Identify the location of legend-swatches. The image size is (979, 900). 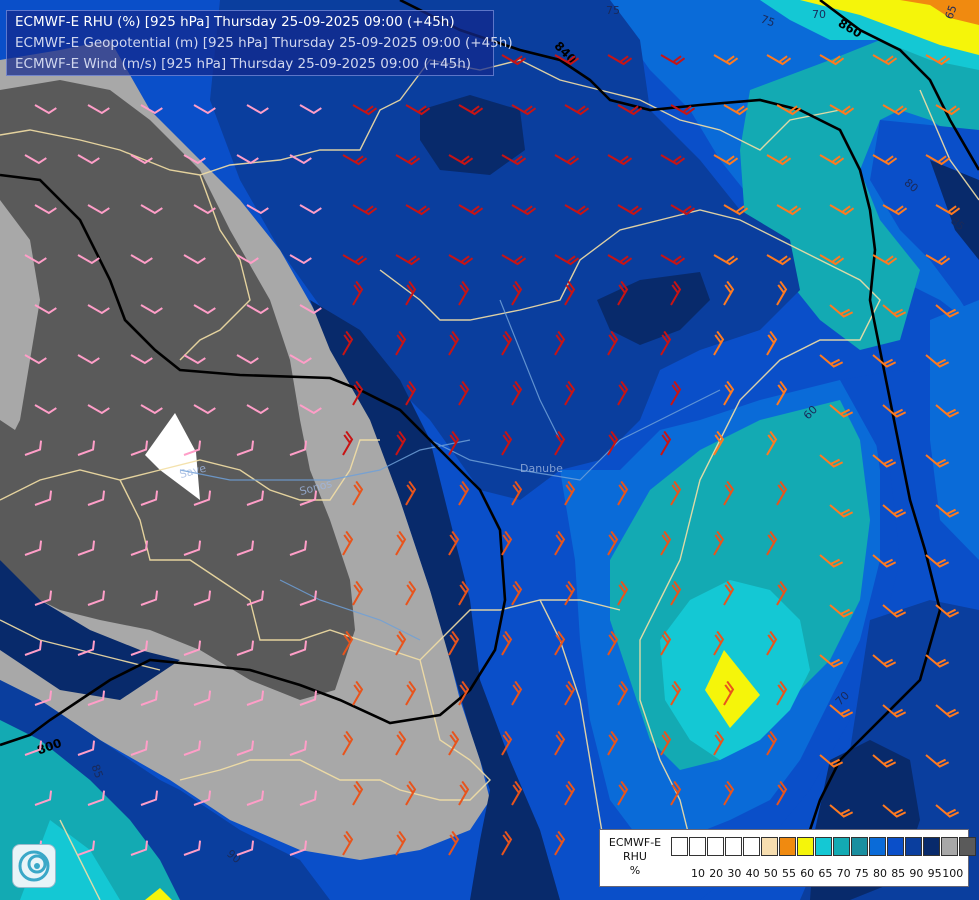
(824, 846).